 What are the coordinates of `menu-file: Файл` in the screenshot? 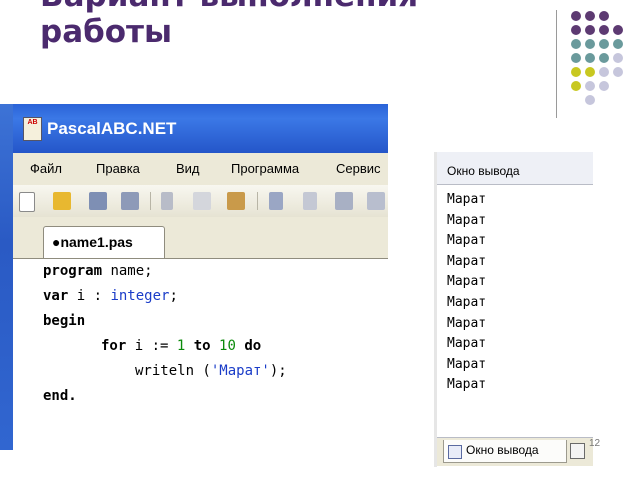 It's located at (46, 168).